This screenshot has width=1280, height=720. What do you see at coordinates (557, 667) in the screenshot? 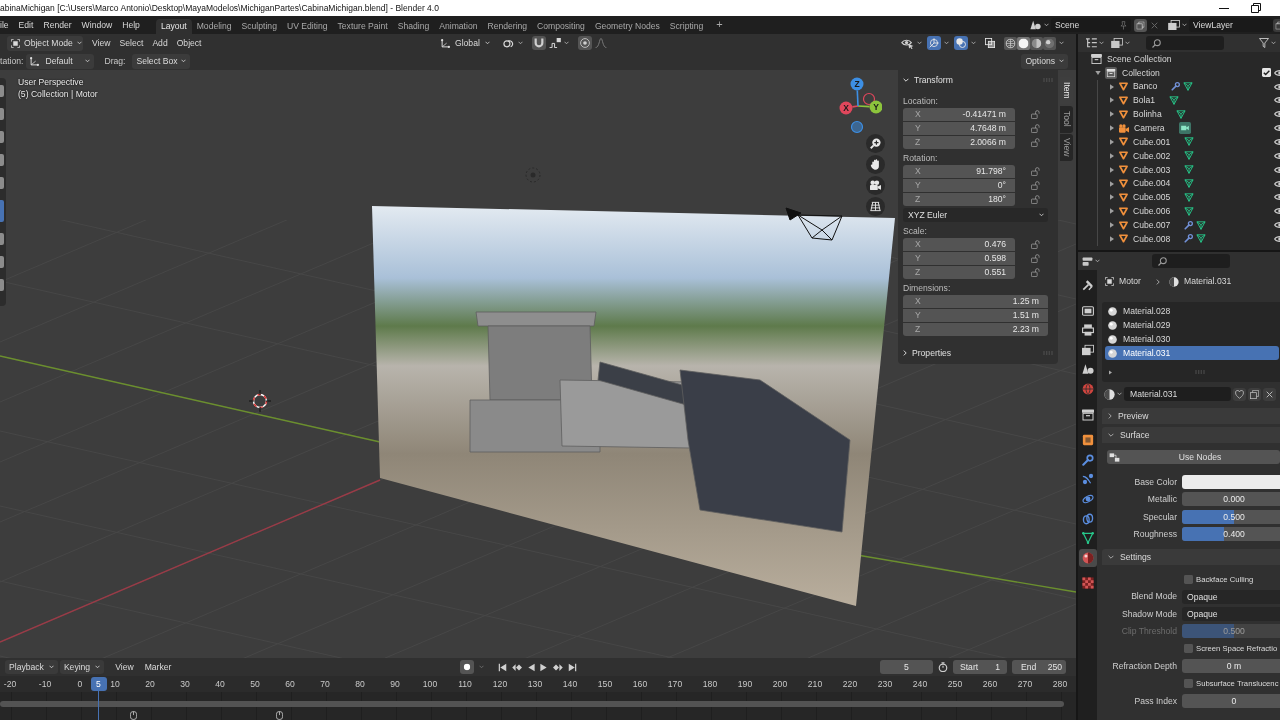
I see `next-keyframe-icon` at bounding box center [557, 667].